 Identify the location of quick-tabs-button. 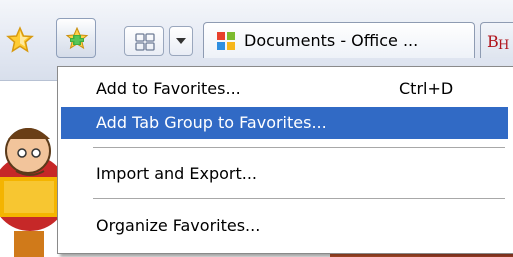
(144, 41).